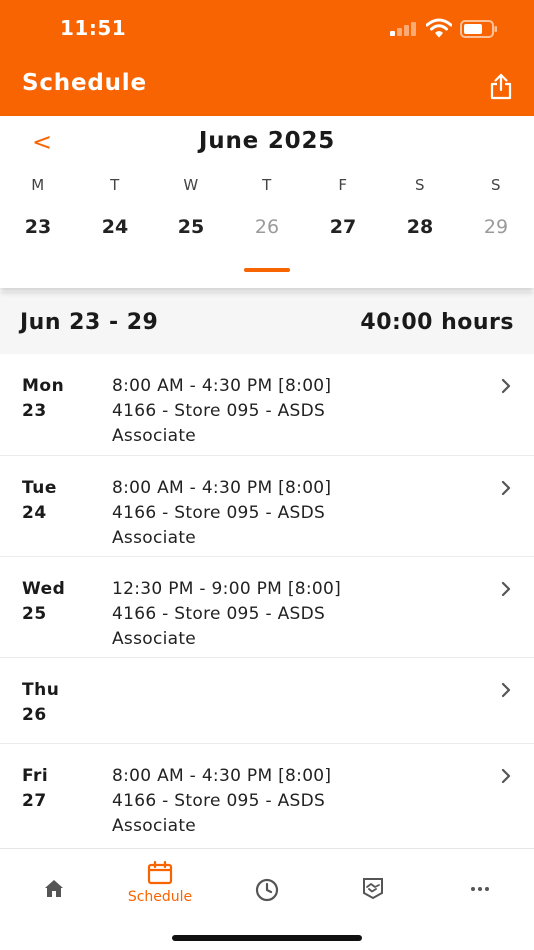 The image size is (534, 950). I want to click on day-label: Wed 25, so click(43, 602).